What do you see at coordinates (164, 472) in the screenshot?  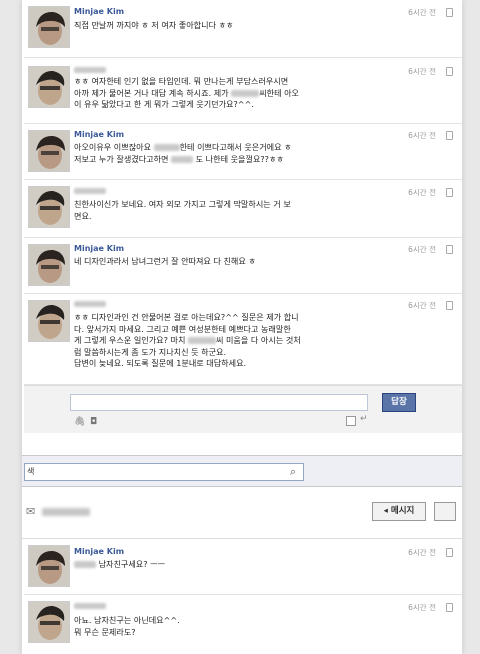 I see `search-input: 색` at bounding box center [164, 472].